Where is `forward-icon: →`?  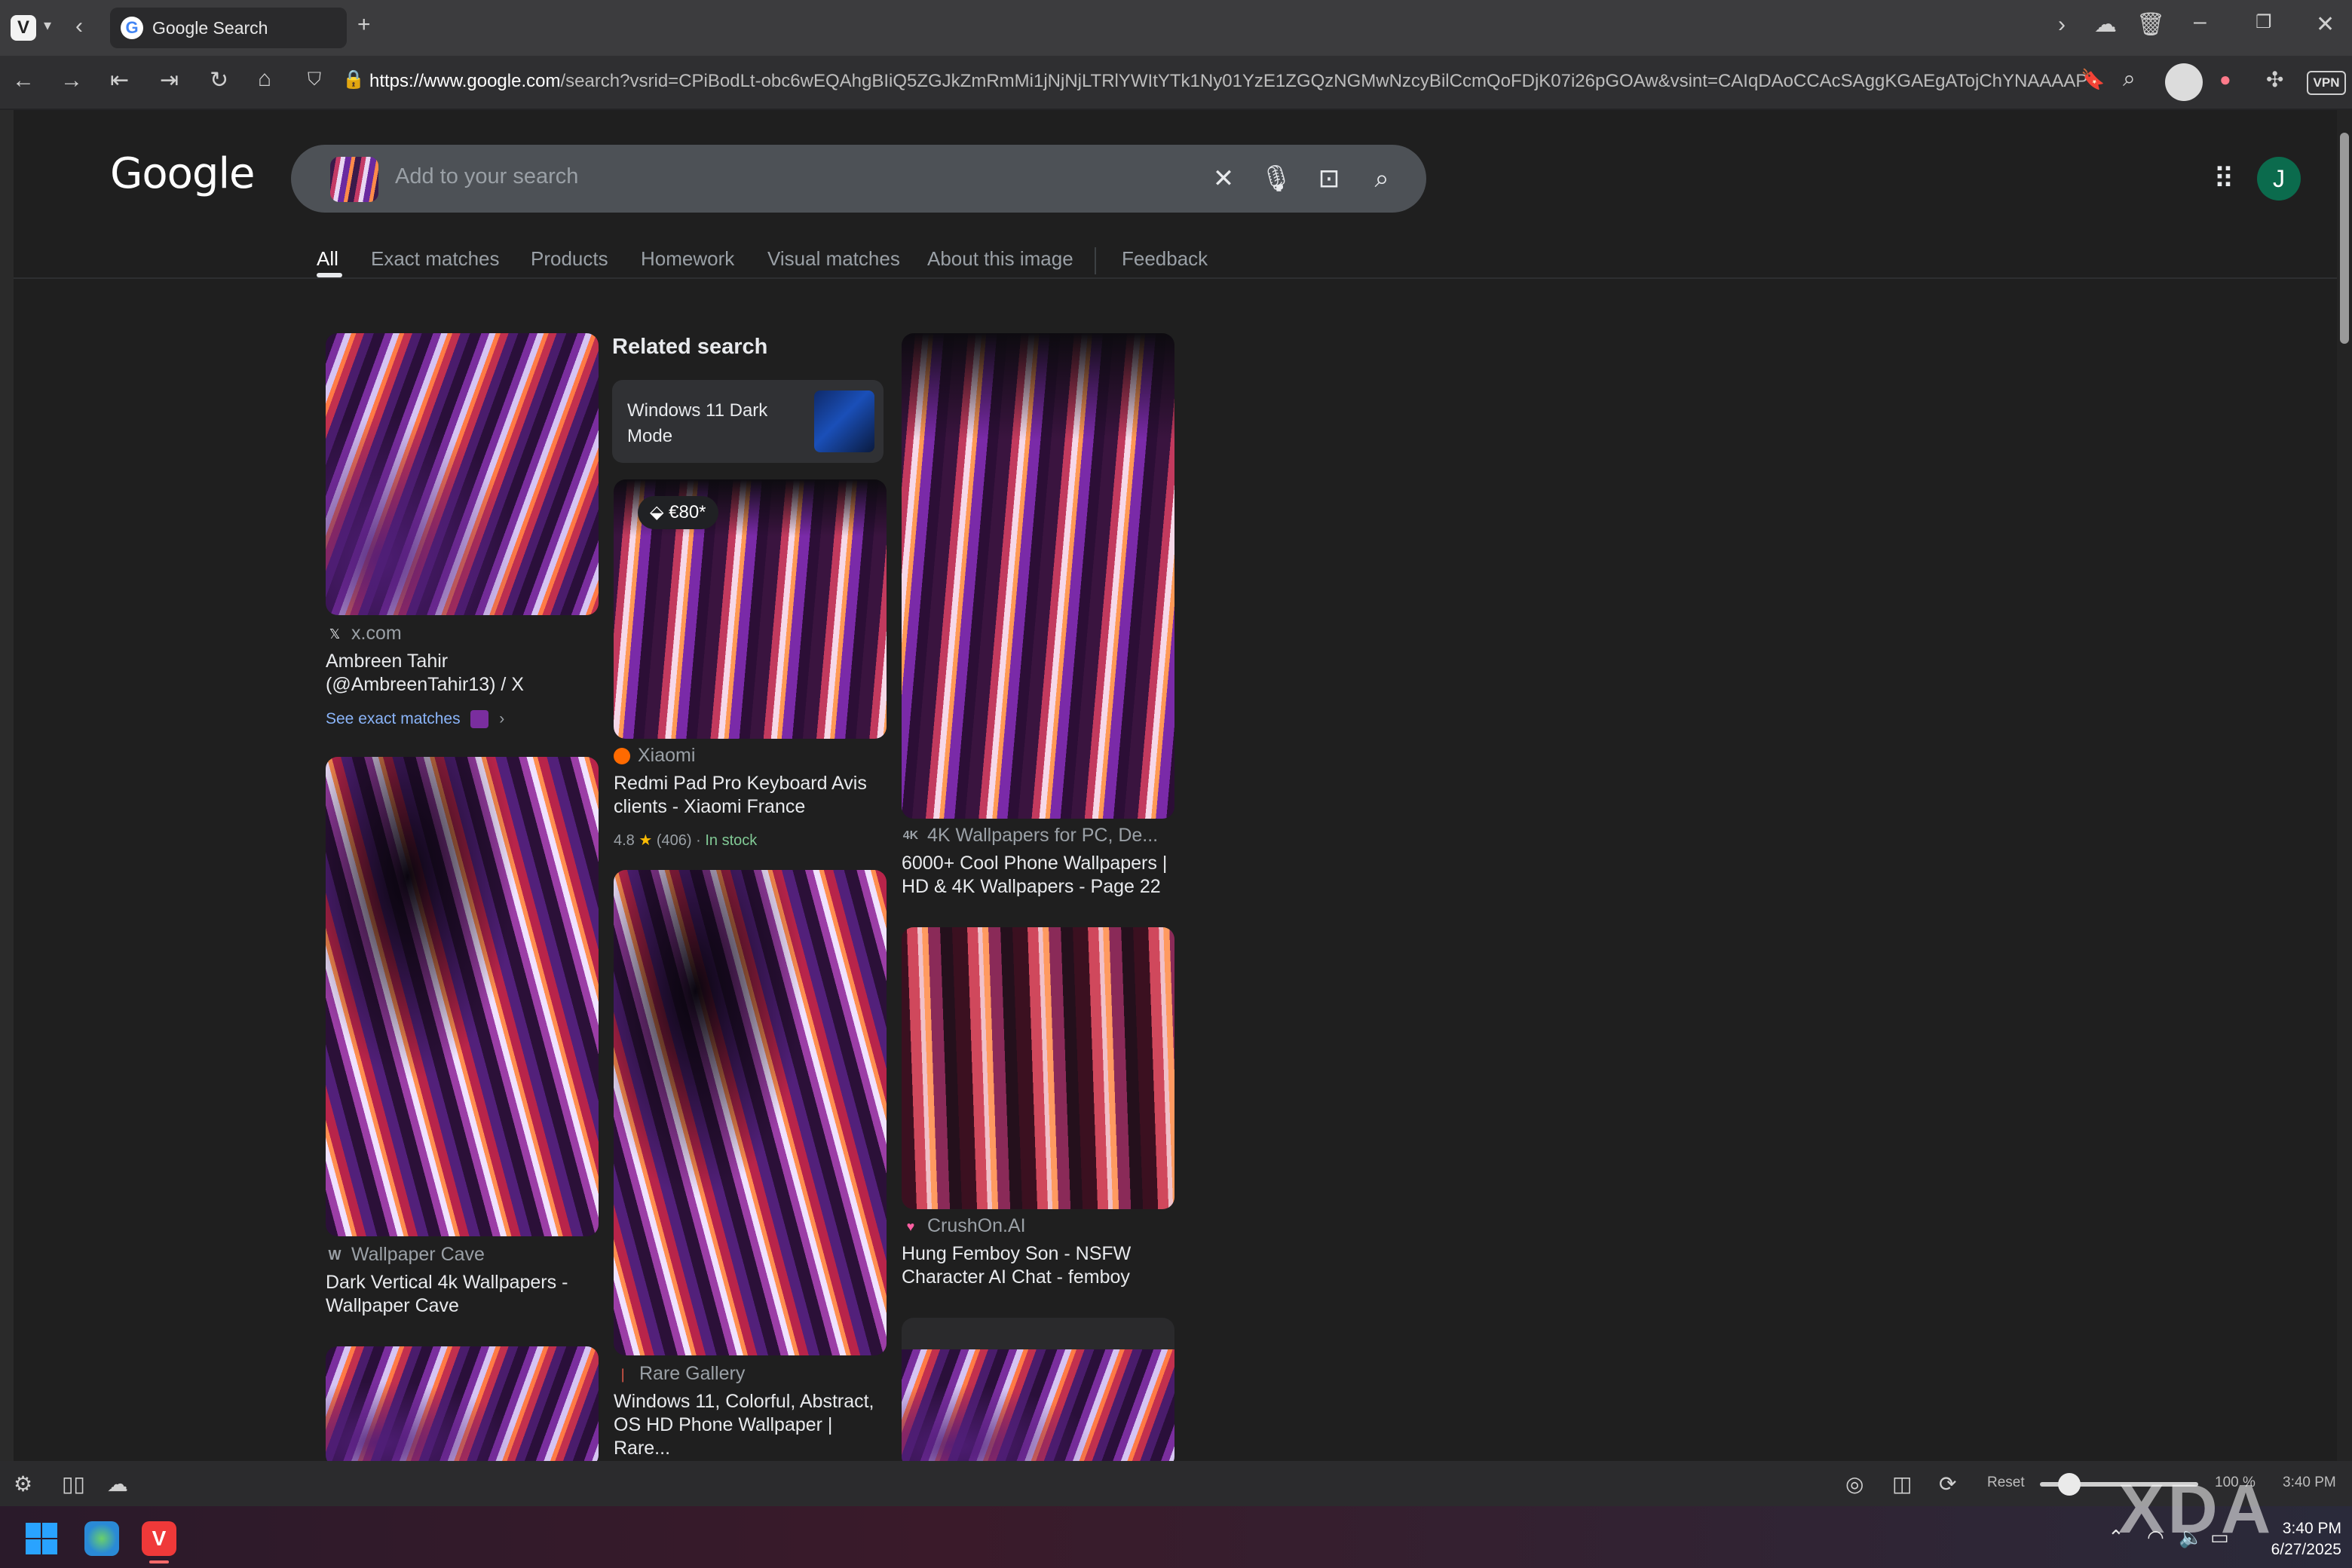
forward-icon: → is located at coordinates (71, 80).